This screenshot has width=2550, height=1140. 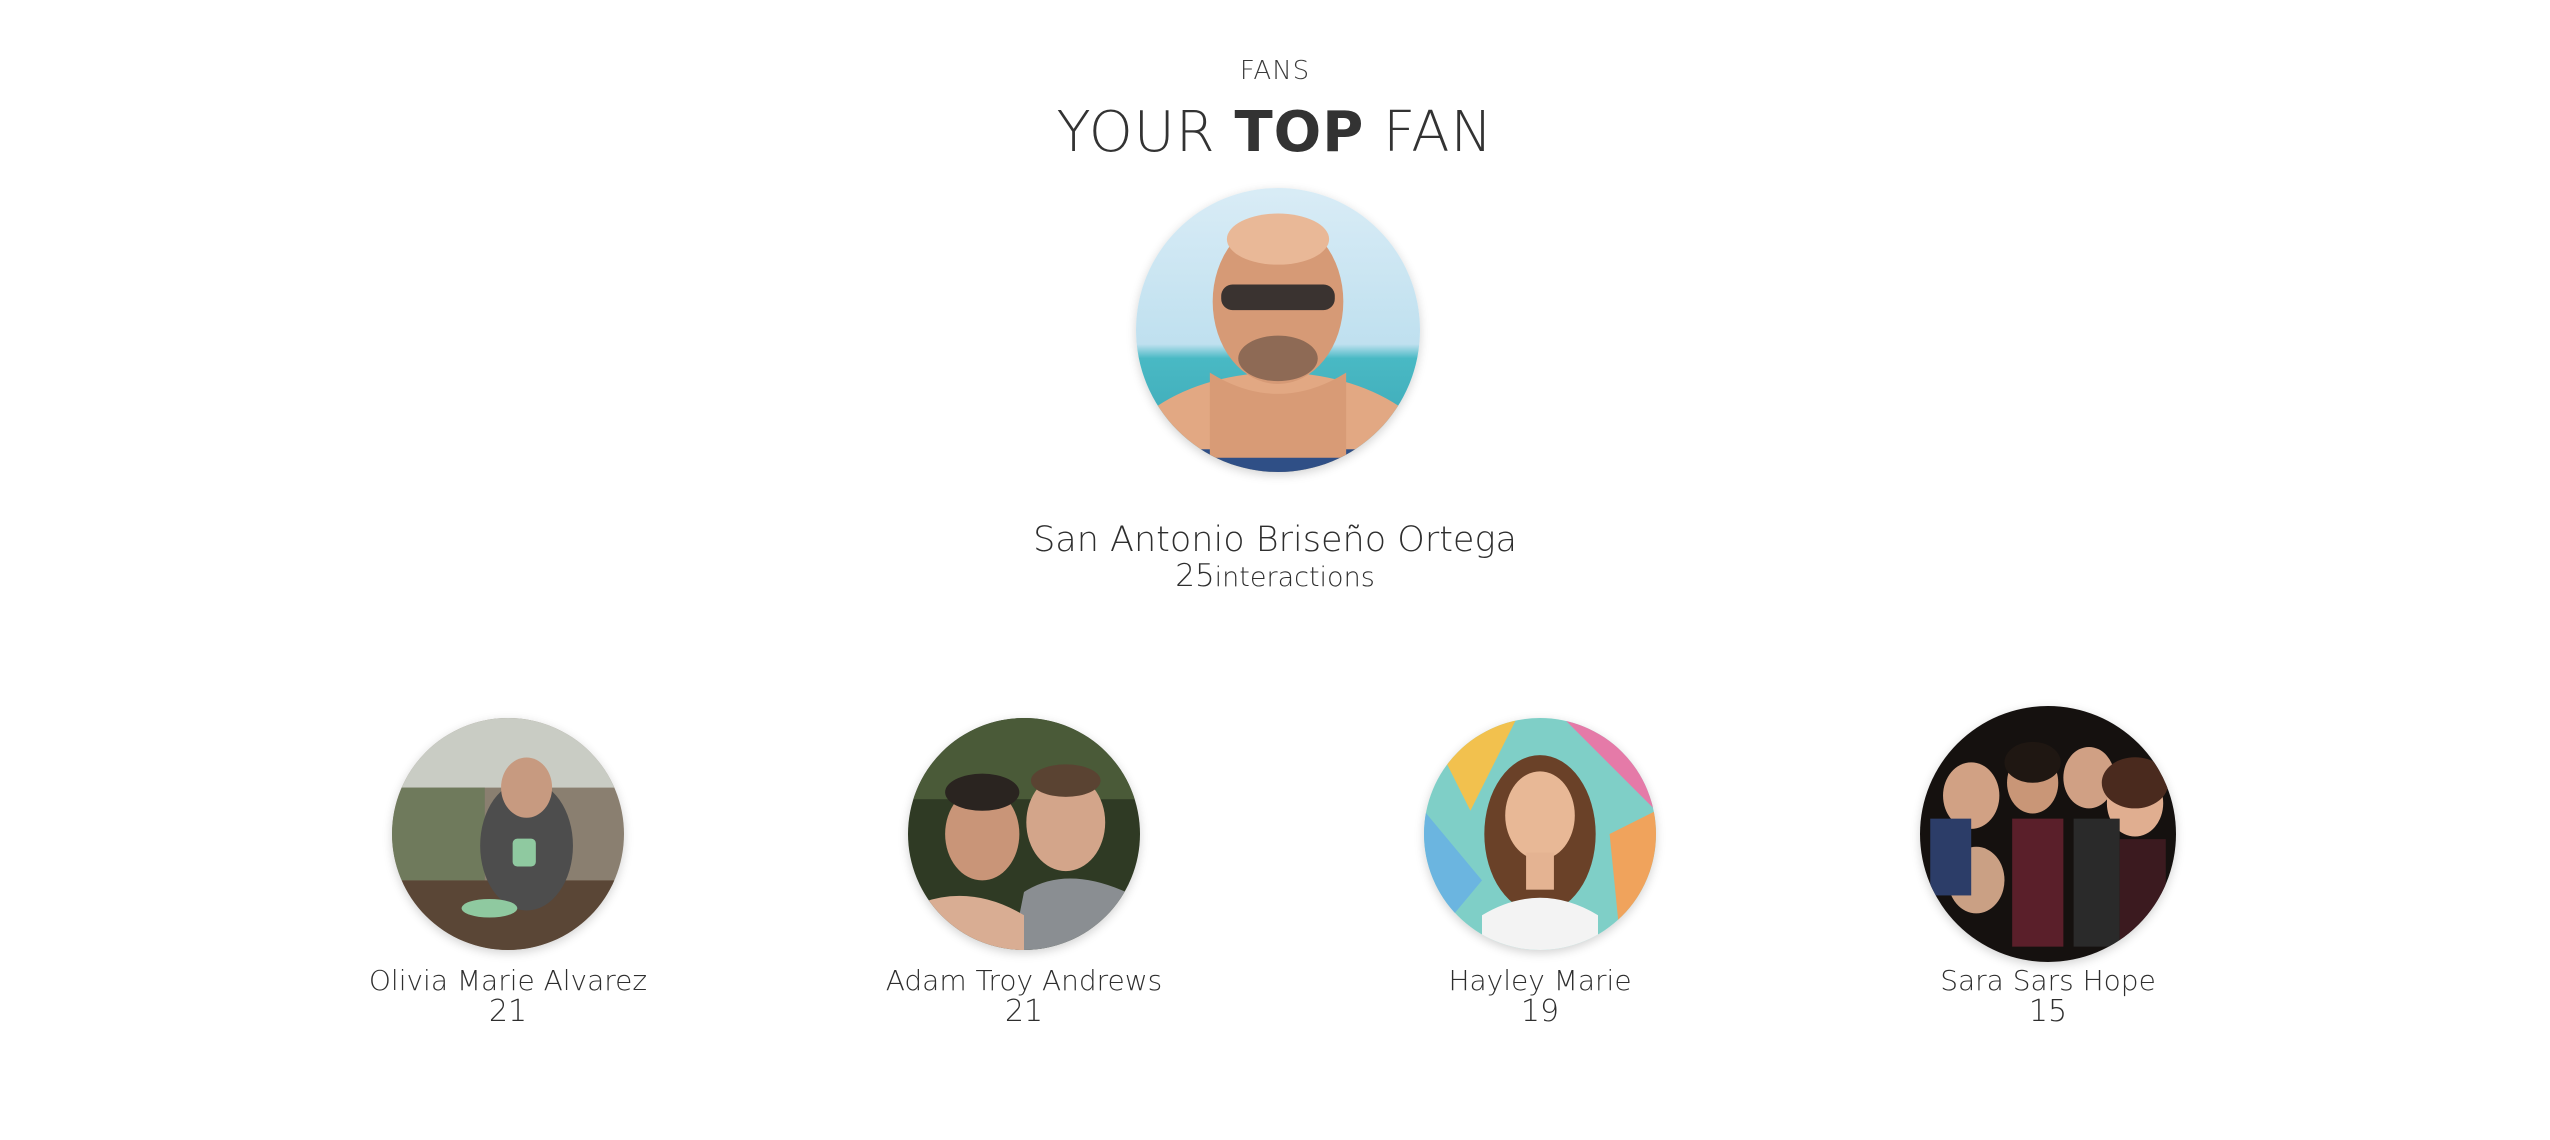 What do you see at coordinates (1195, 576) in the screenshot?
I see `top-fan-count: 25` at bounding box center [1195, 576].